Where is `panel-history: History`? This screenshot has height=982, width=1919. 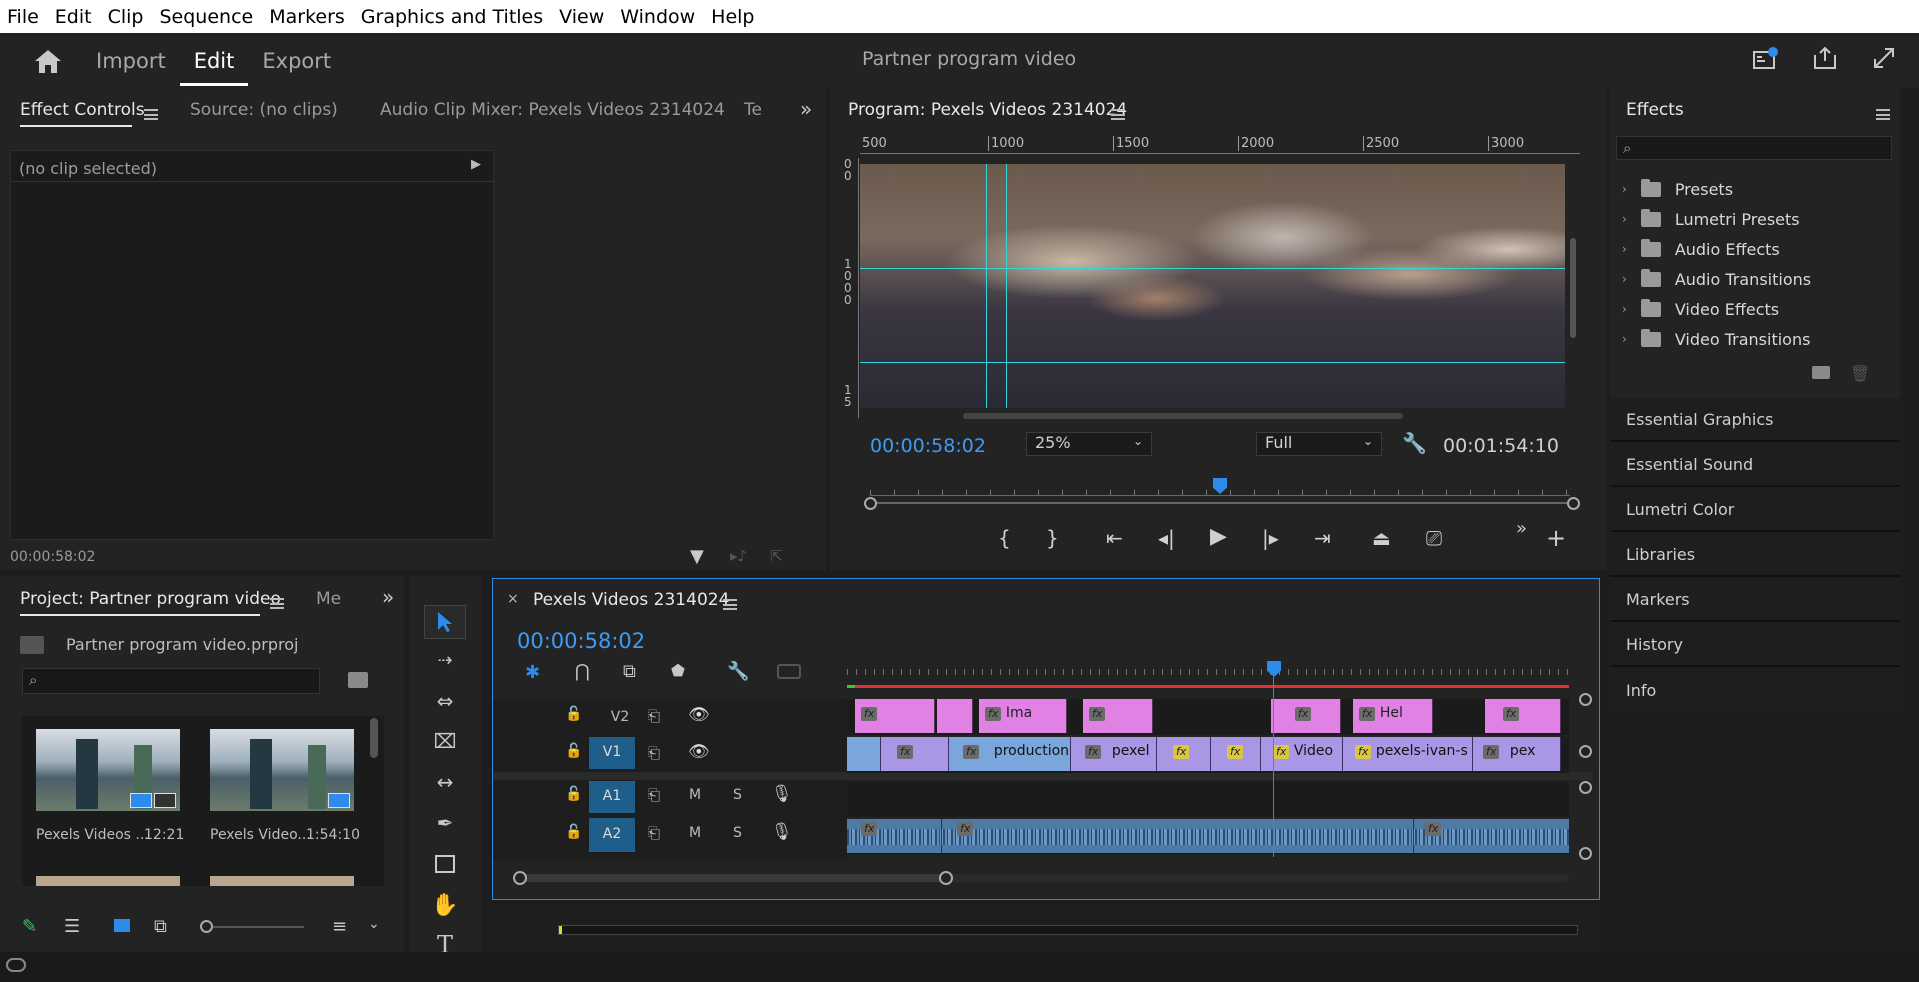
panel-history: History is located at coordinates (1755, 645).